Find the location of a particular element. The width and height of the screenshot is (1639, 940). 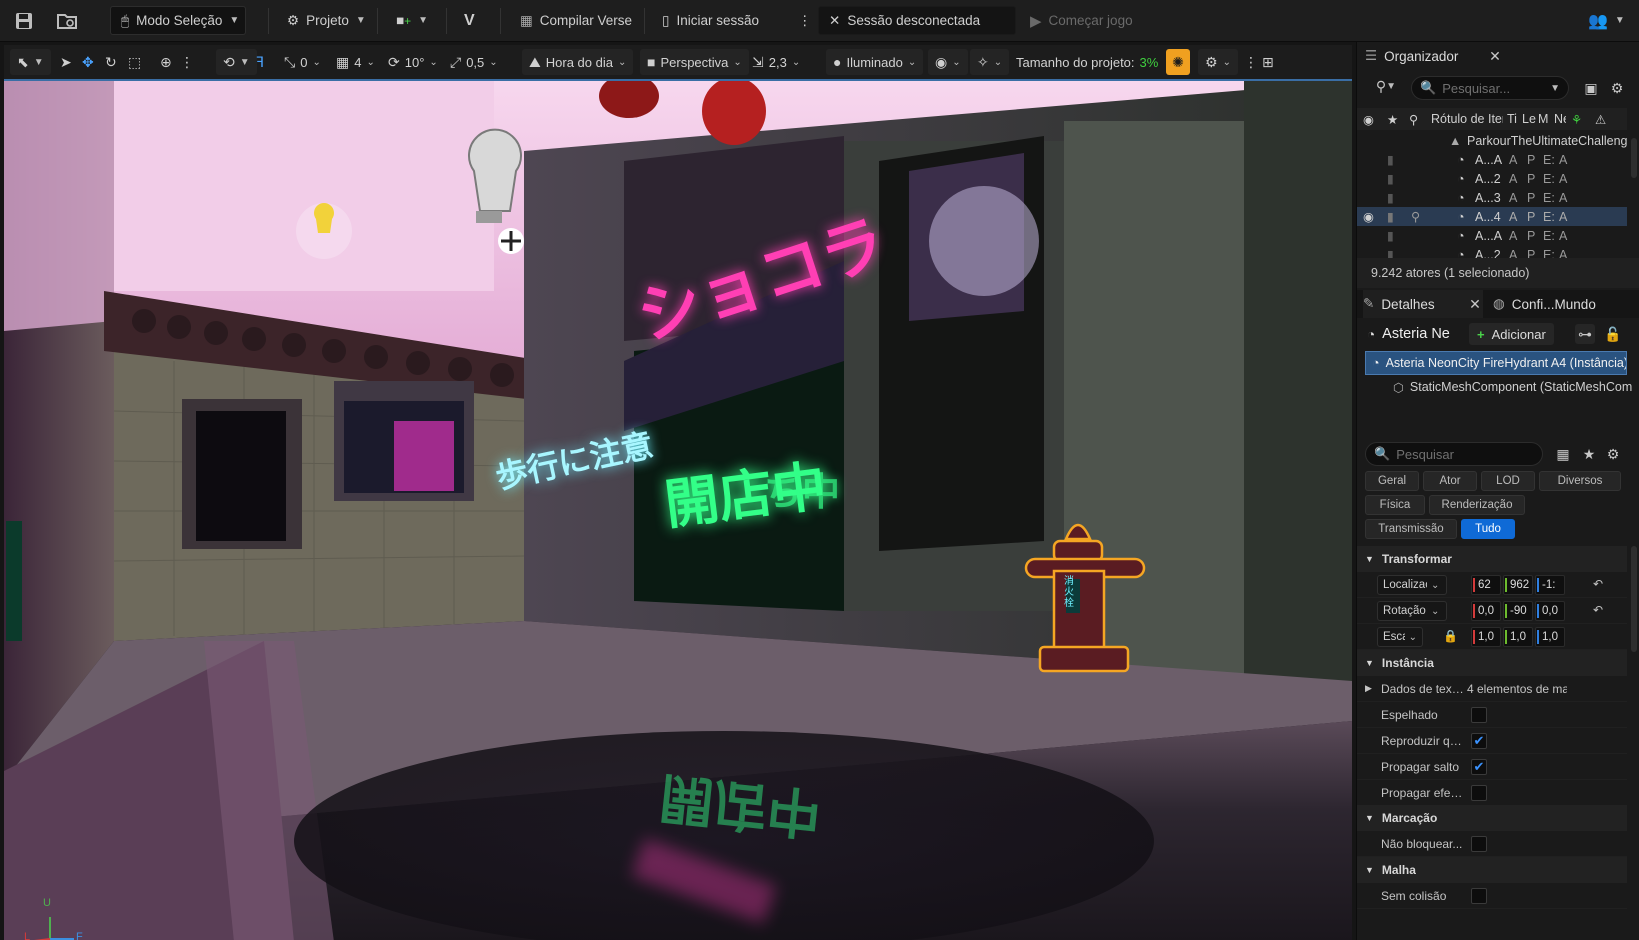

realtime-dropdown: ✧ ⌄ is located at coordinates (990, 62).